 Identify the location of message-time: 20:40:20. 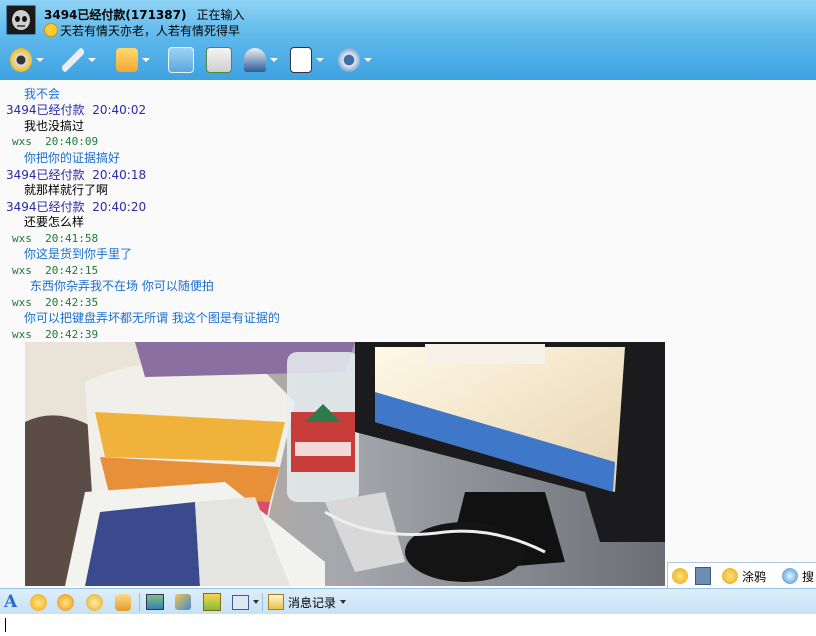
(119, 207).